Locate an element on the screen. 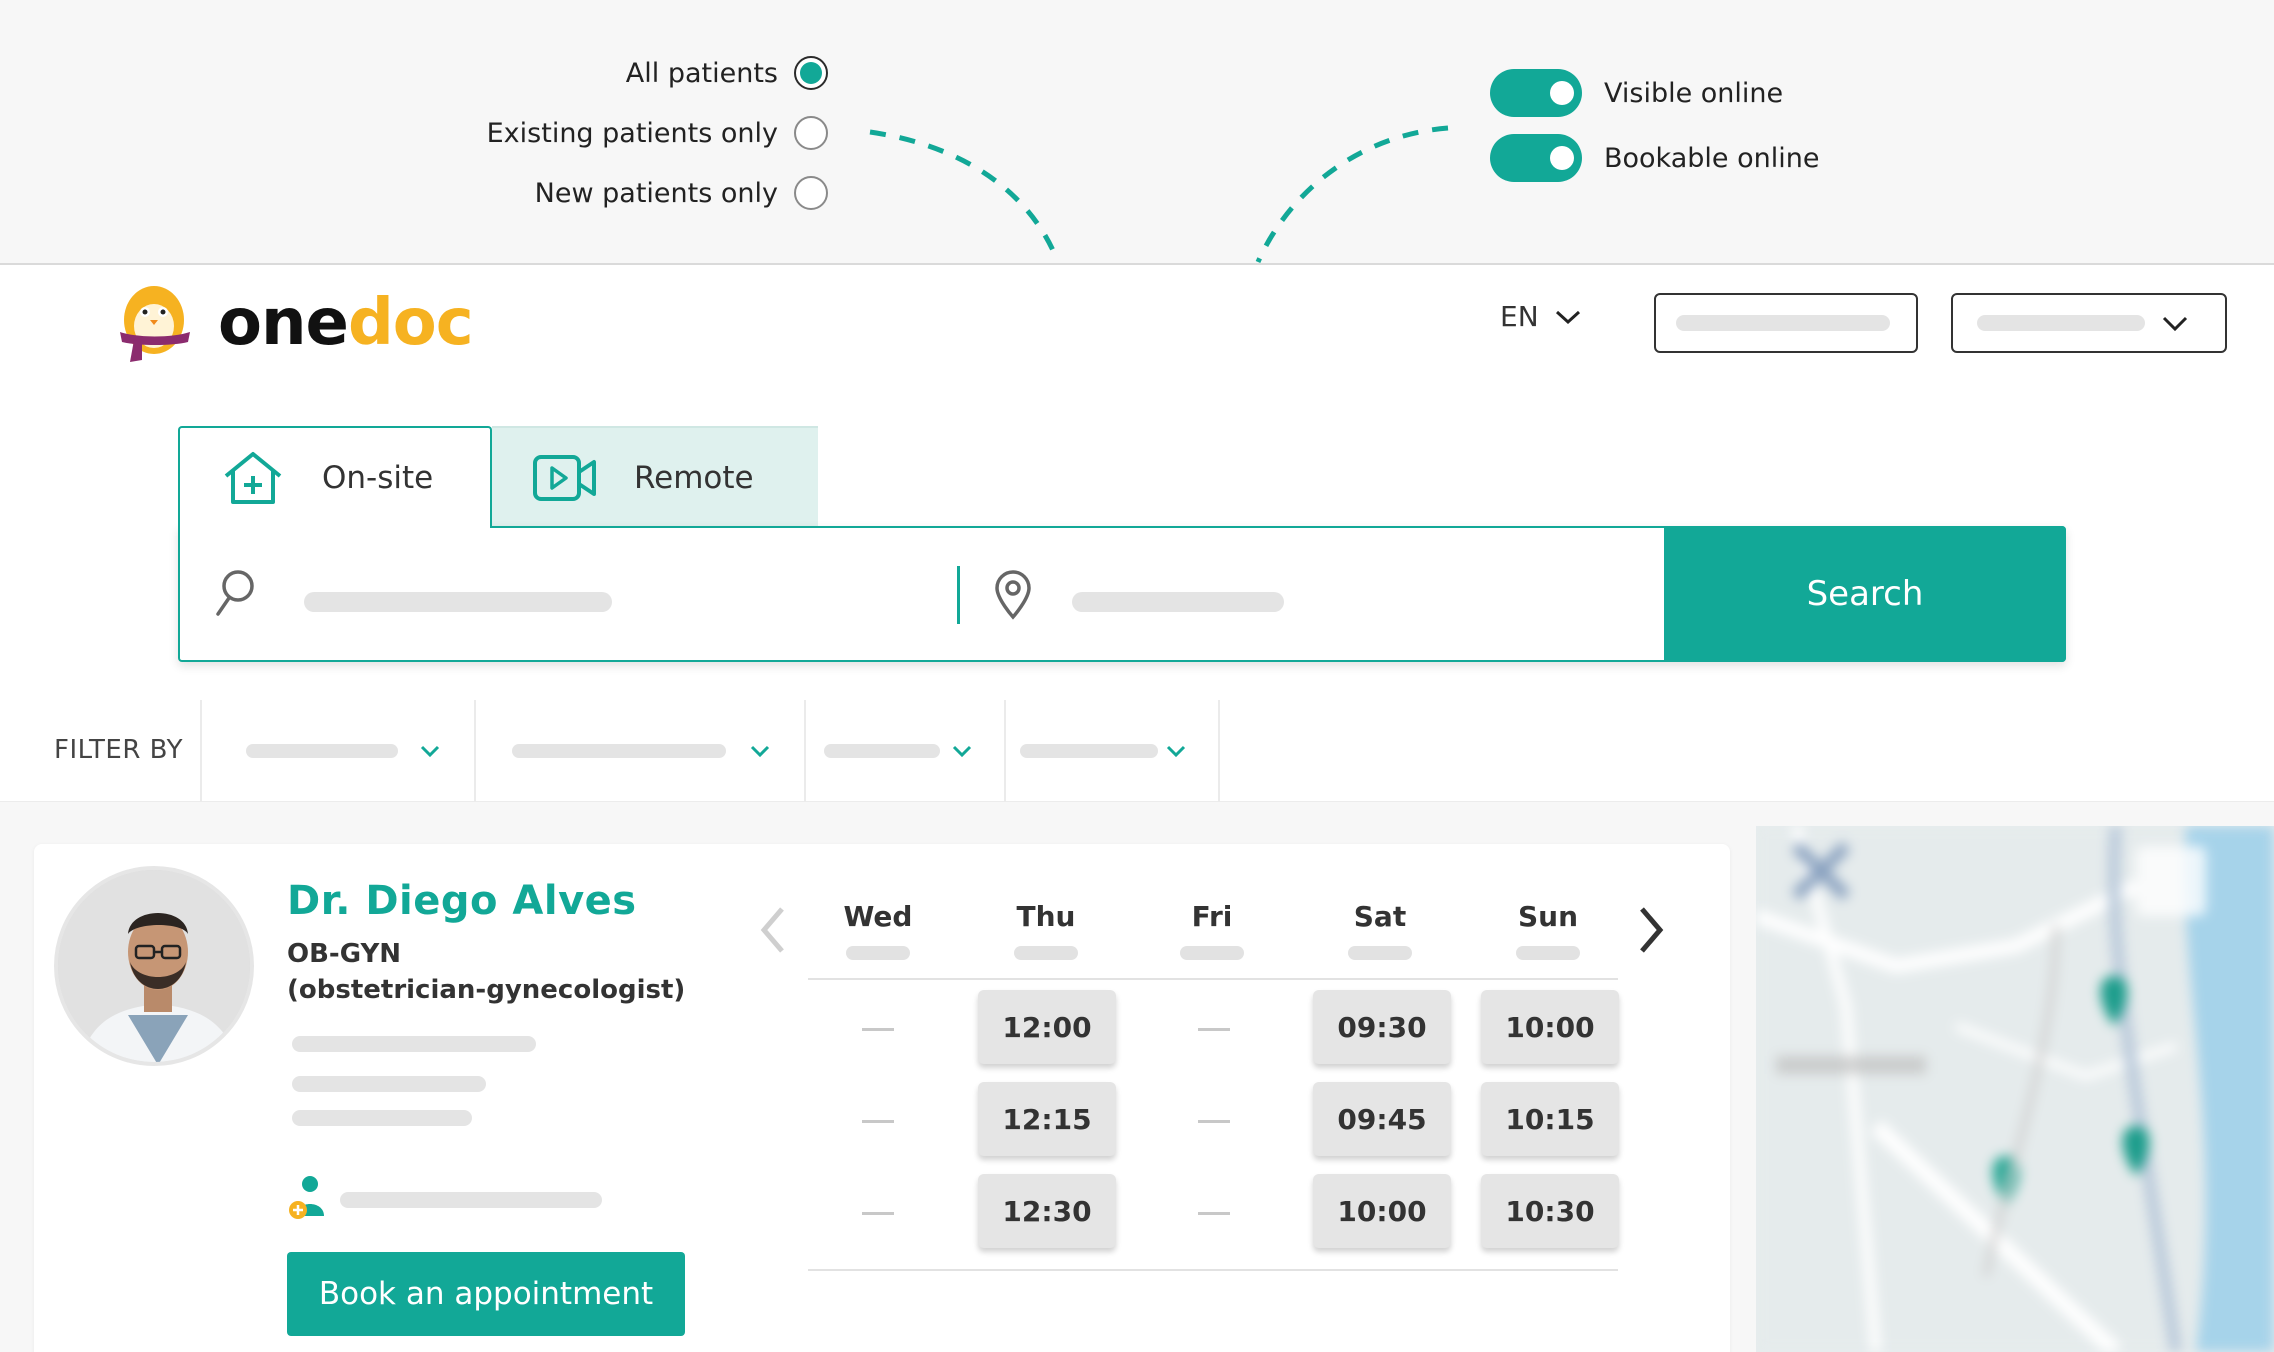  language-value: EN is located at coordinates (1519, 316).